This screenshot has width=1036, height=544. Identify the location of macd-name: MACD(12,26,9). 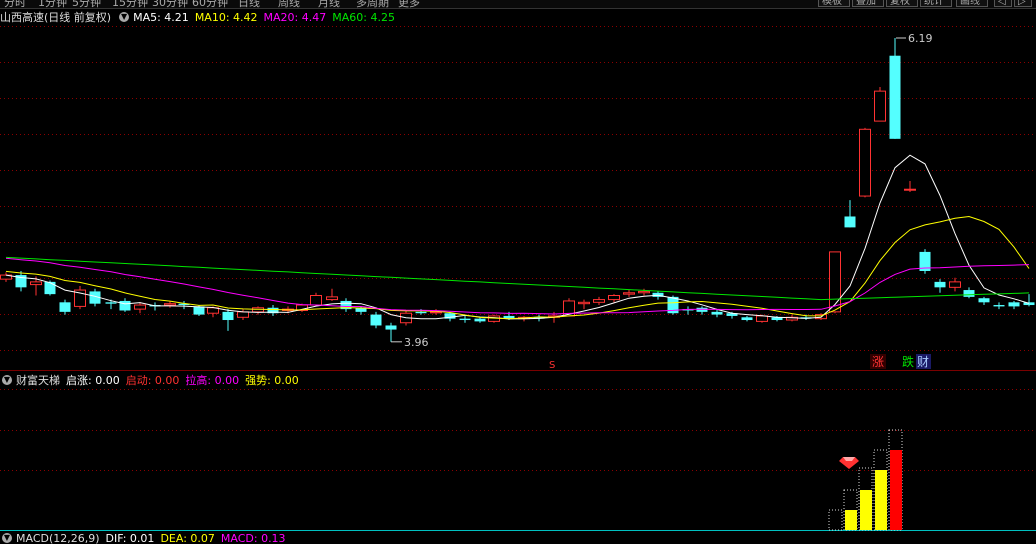
(58, 538).